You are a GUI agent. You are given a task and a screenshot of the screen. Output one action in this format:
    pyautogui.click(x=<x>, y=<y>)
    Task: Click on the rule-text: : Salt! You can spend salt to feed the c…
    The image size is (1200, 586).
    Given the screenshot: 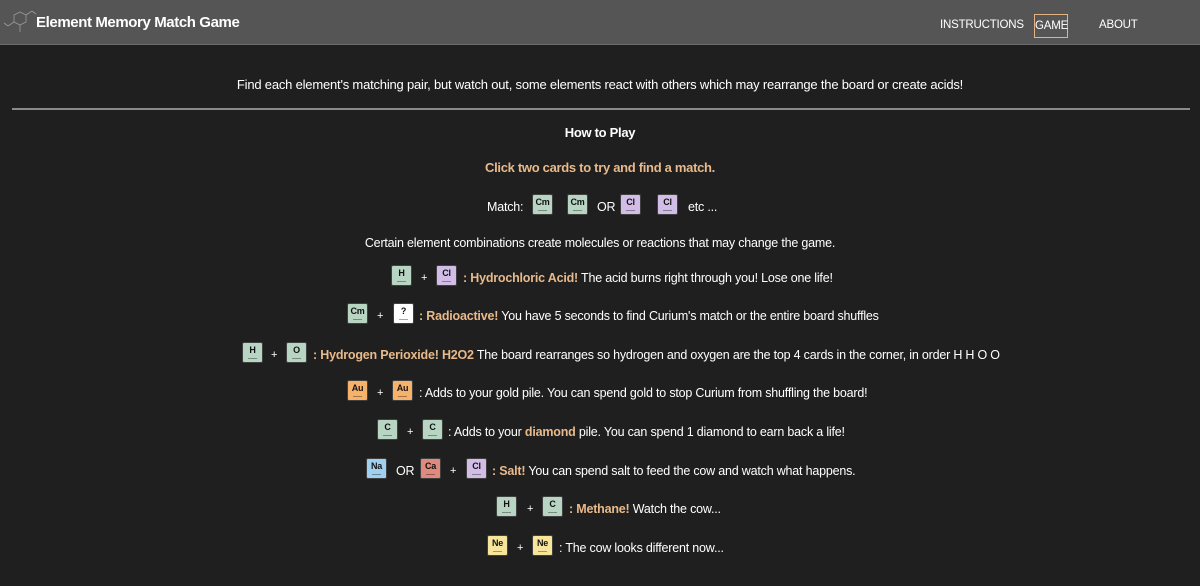 What is the action you would take?
    pyautogui.click(x=674, y=471)
    